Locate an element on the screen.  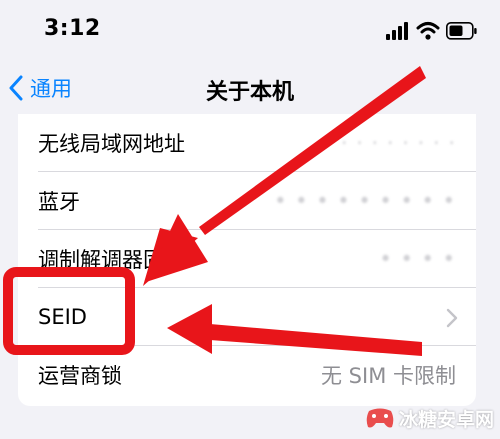
settings-row-wifi-address: 无线局域网地址 · · · · · · · · is located at coordinates (247, 143).